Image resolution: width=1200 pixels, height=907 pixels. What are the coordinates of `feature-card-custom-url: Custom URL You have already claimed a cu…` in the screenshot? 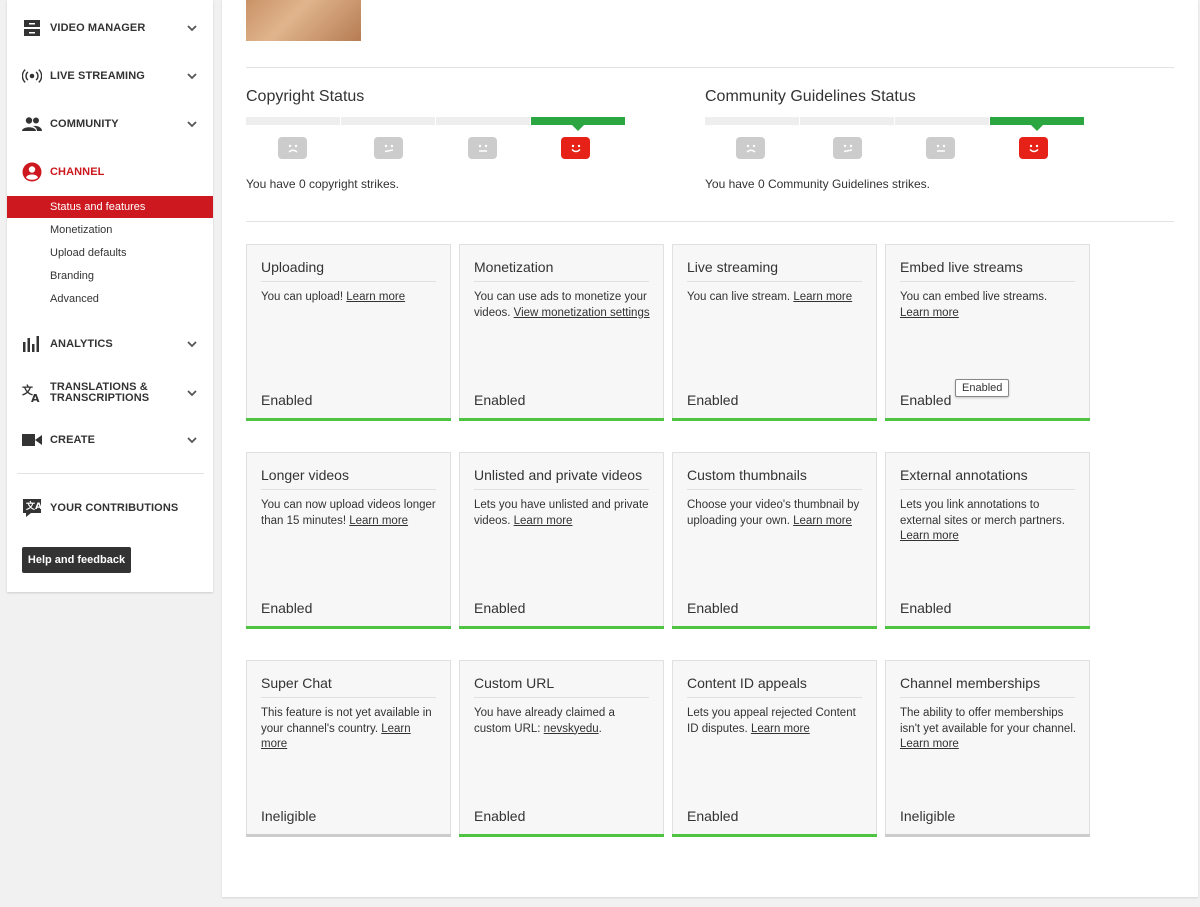 It's located at (561, 748).